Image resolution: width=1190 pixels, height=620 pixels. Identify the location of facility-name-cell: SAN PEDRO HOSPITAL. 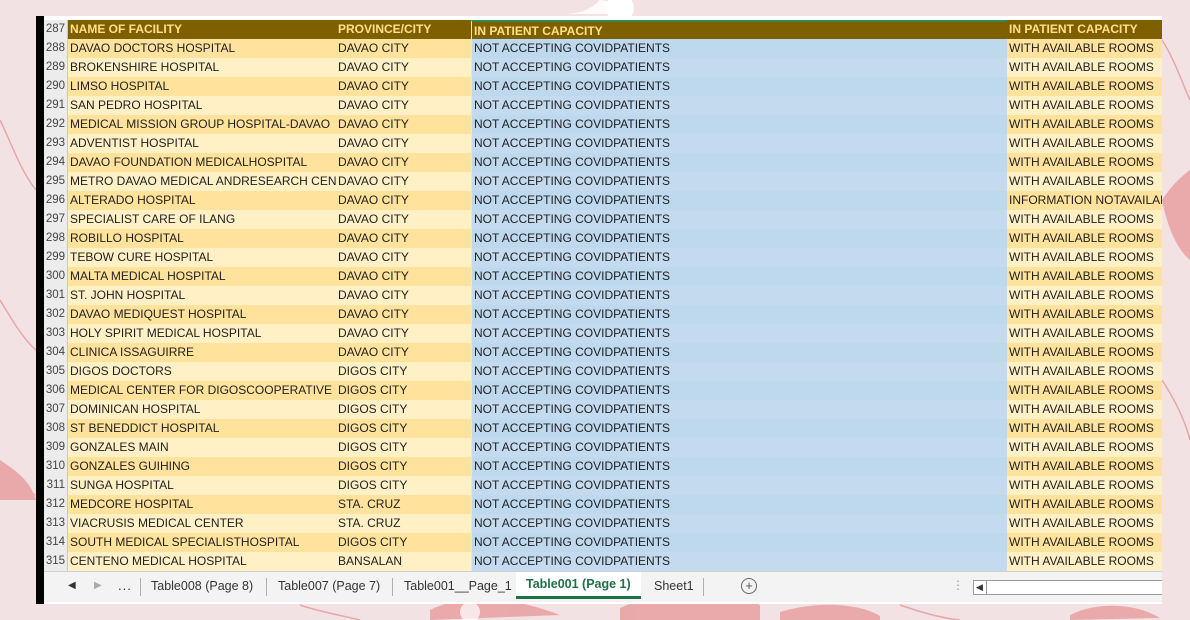
(202, 105).